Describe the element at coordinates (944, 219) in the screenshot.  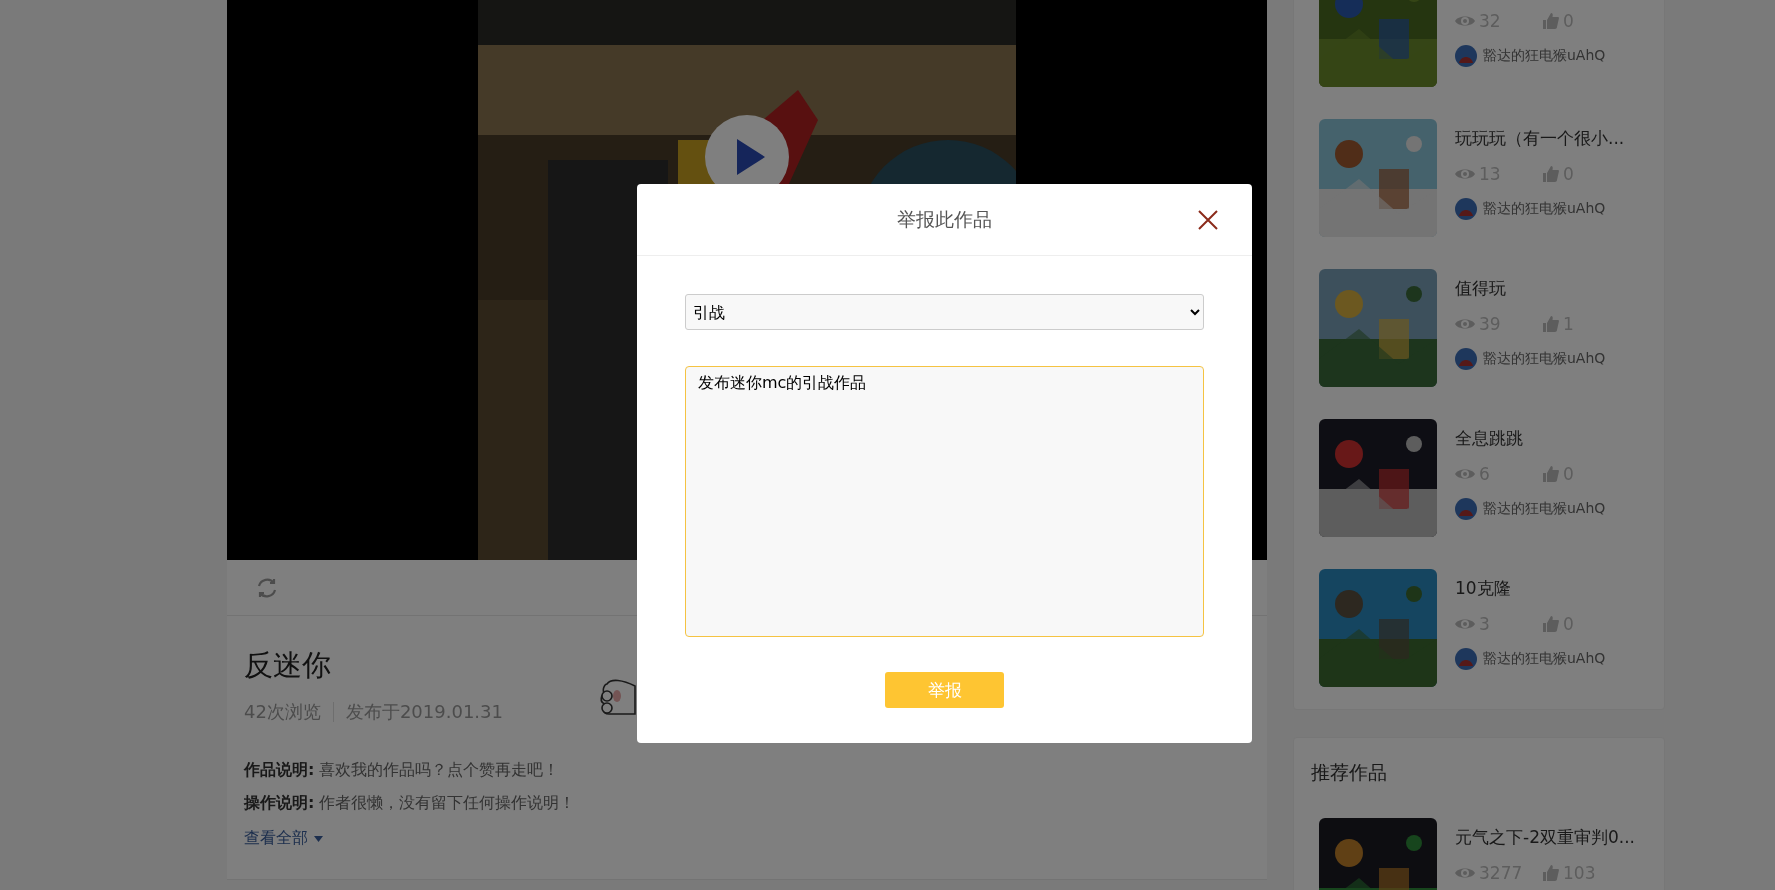
I see `dialog-title: 举报此作品` at that location.